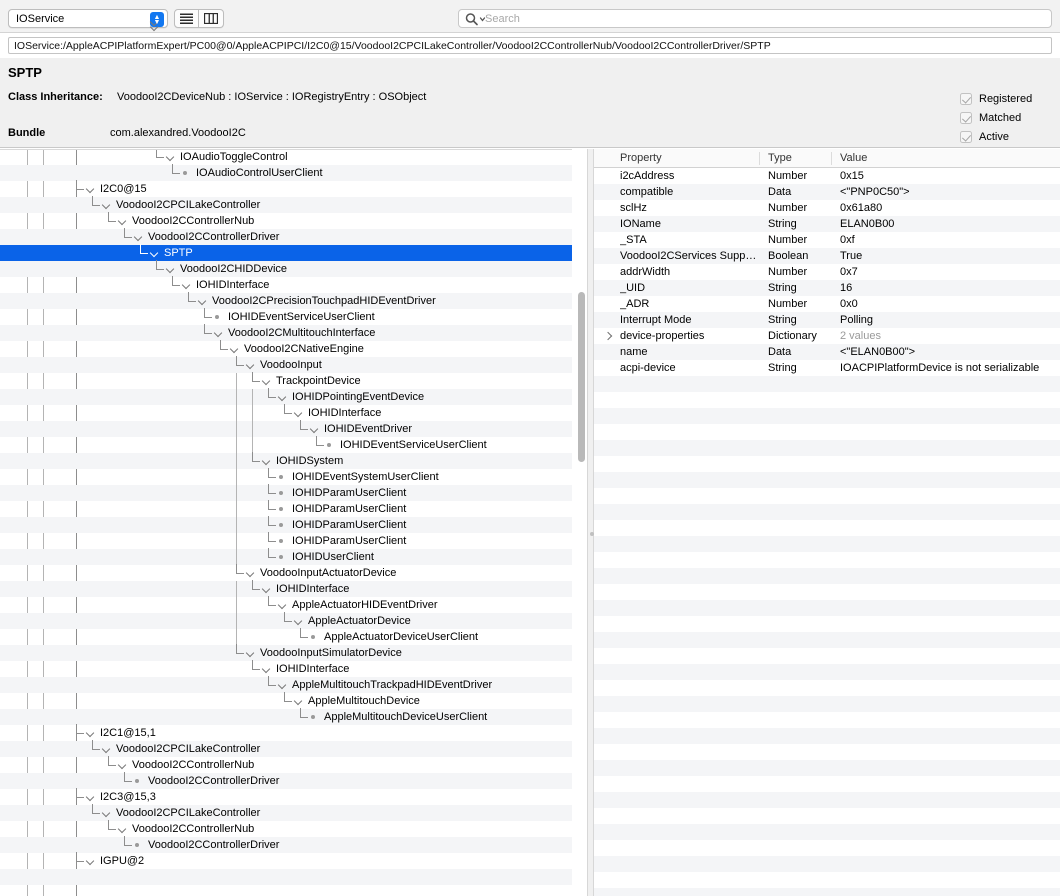 The height and width of the screenshot is (896, 1060). Describe the element at coordinates (351, 700) in the screenshot. I see `tree-node: AppleMultitouchDevice` at that location.